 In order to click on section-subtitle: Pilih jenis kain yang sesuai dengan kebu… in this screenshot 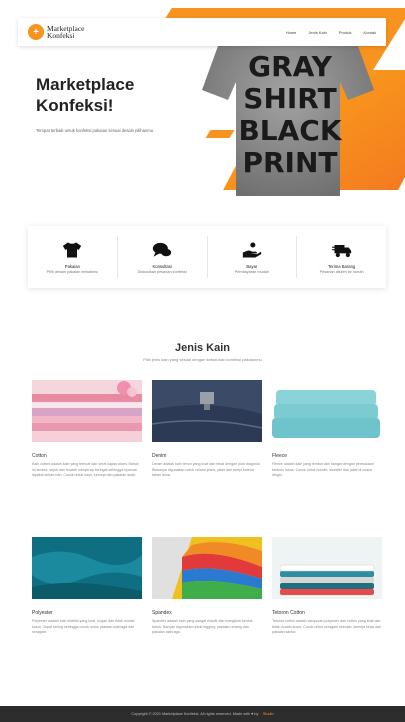, I will do `click(202, 359)`.